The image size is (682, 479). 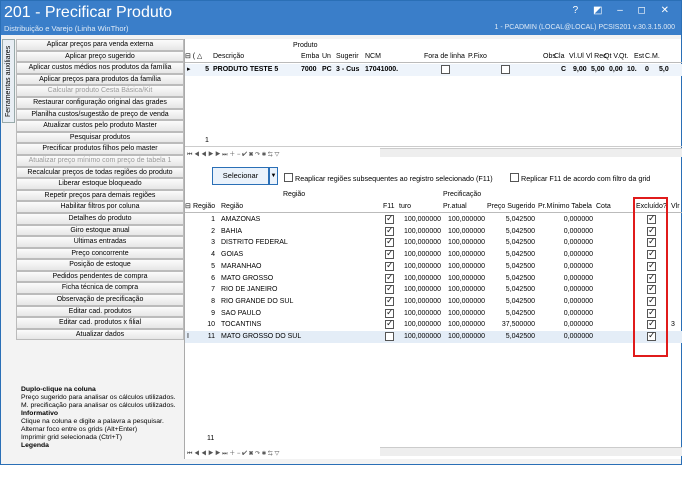 What do you see at coordinates (100, 195) in the screenshot?
I see `tool-button: Repetir preços para demais regiões` at bounding box center [100, 195].